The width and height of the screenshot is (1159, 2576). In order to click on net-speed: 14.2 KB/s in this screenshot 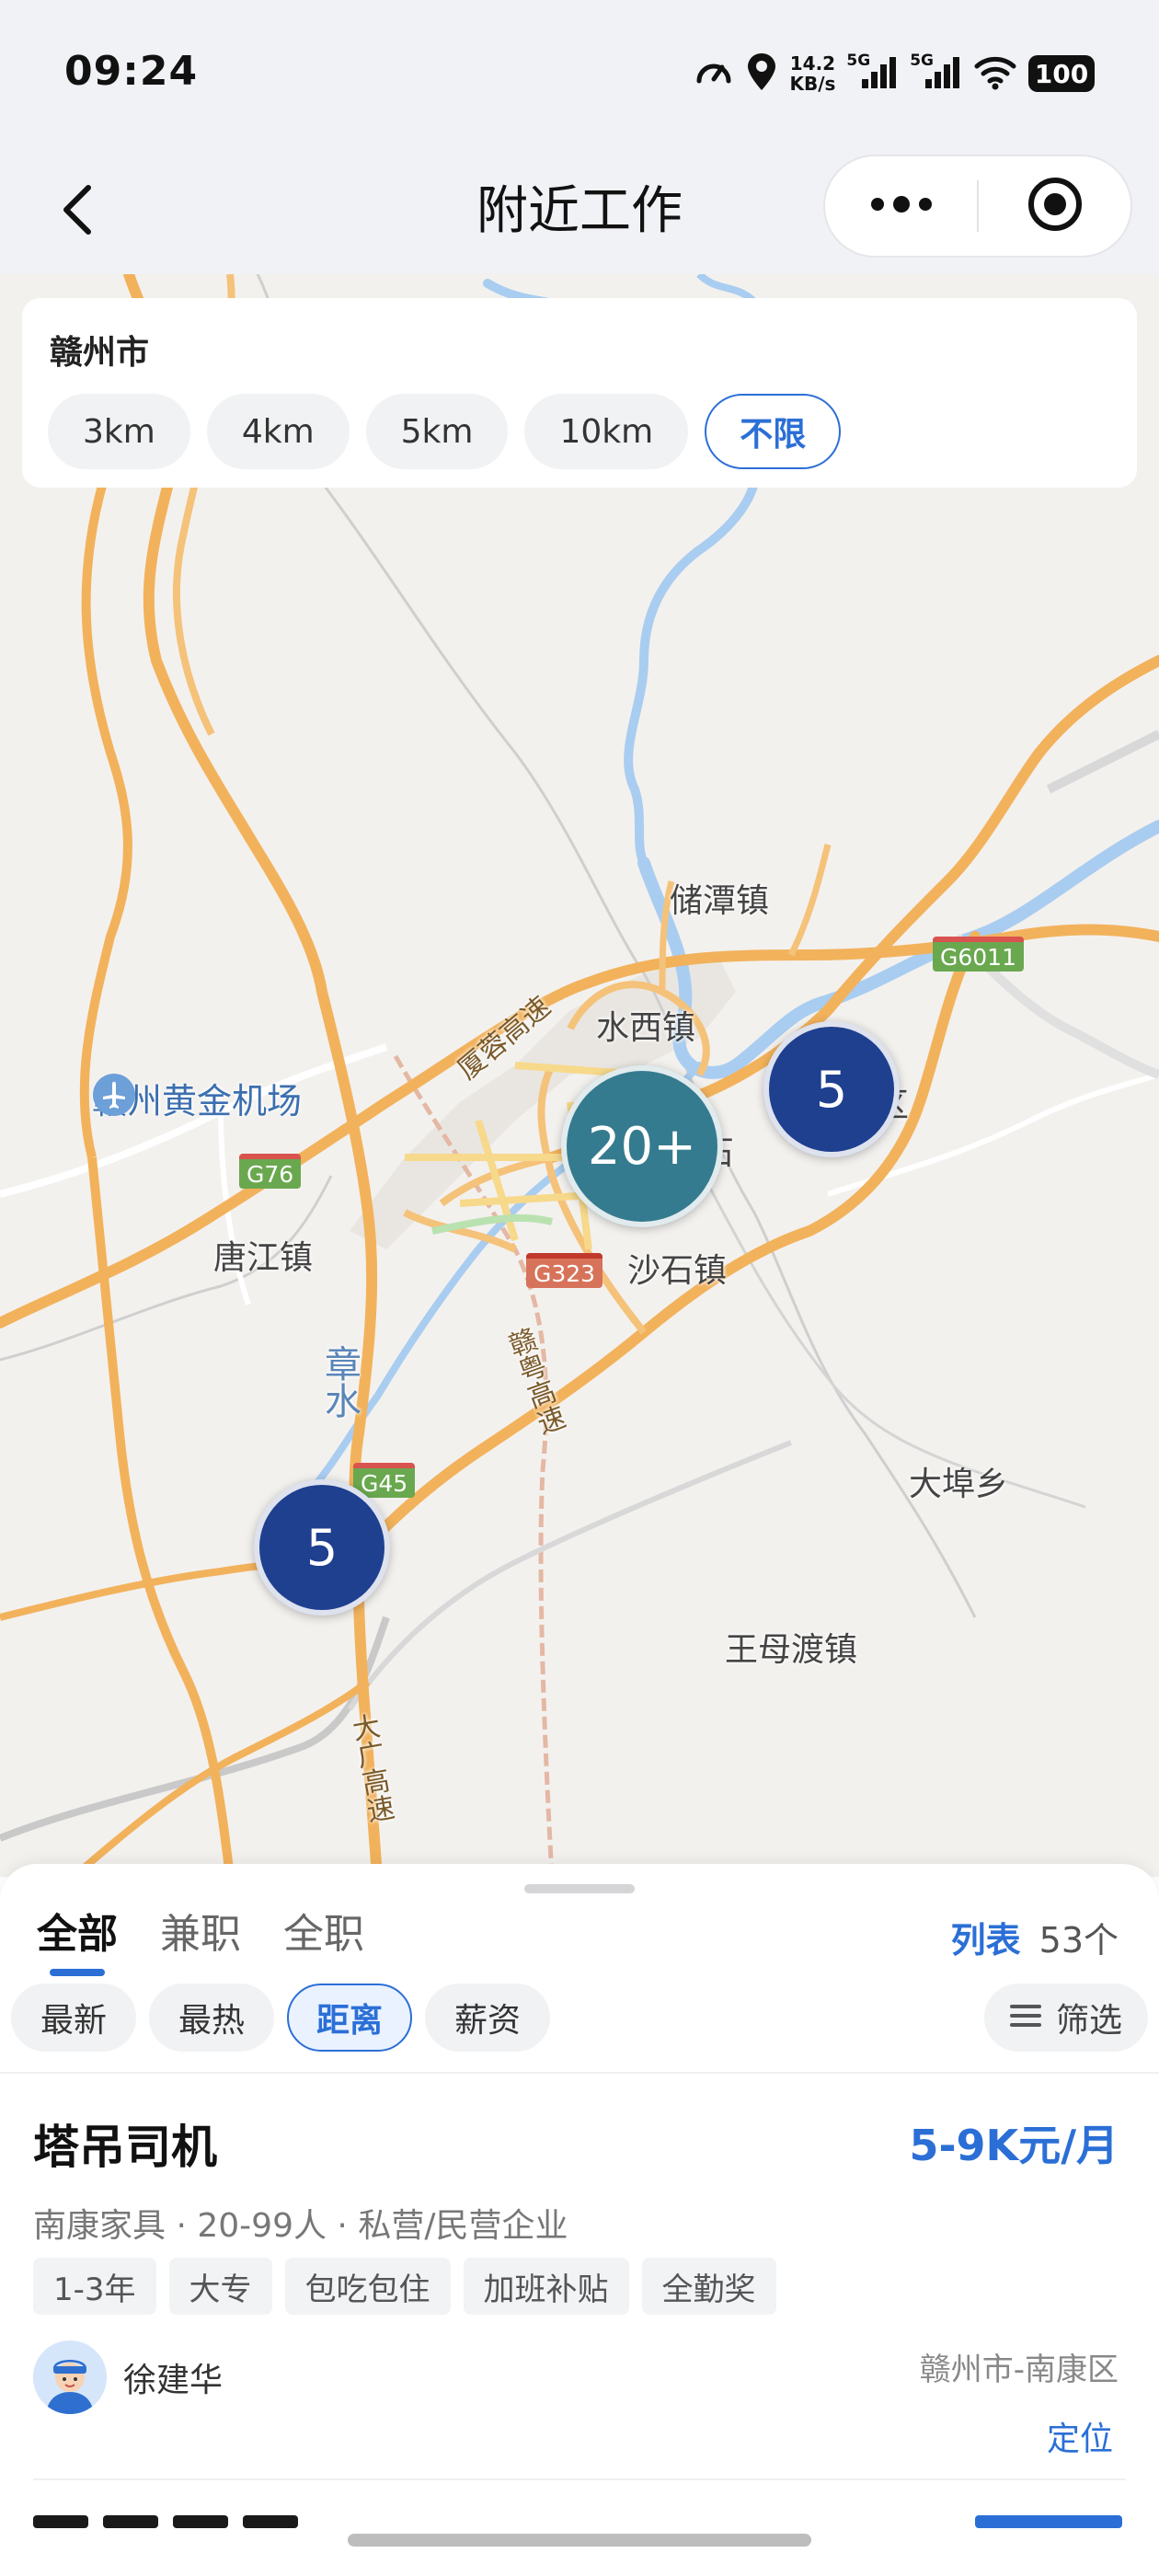, I will do `click(812, 73)`.